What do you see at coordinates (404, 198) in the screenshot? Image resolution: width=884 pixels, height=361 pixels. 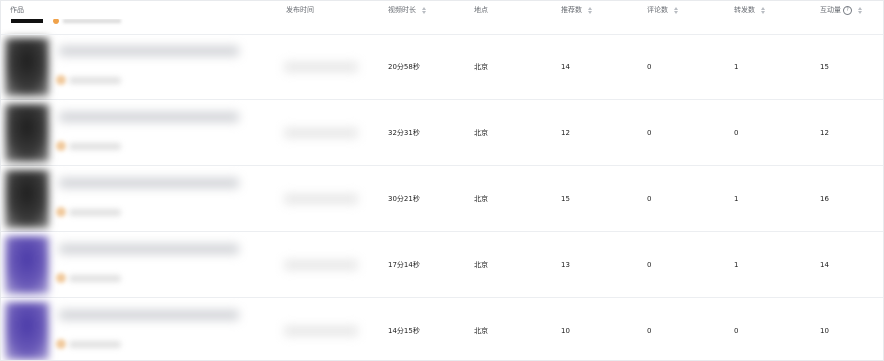 I see `duration-cell: 30分21秒` at bounding box center [404, 198].